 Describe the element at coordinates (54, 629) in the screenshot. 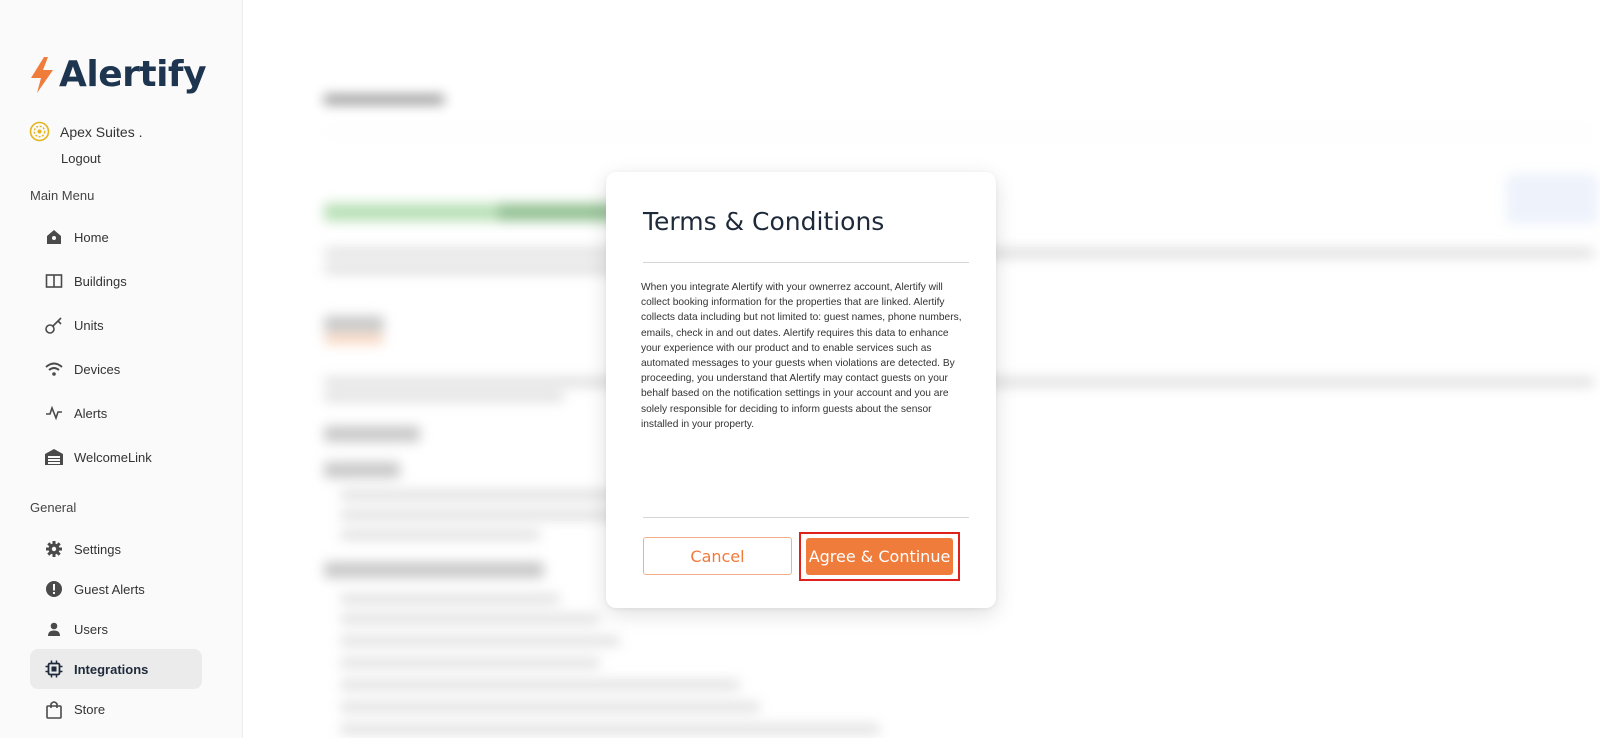

I see `user-icon` at that location.